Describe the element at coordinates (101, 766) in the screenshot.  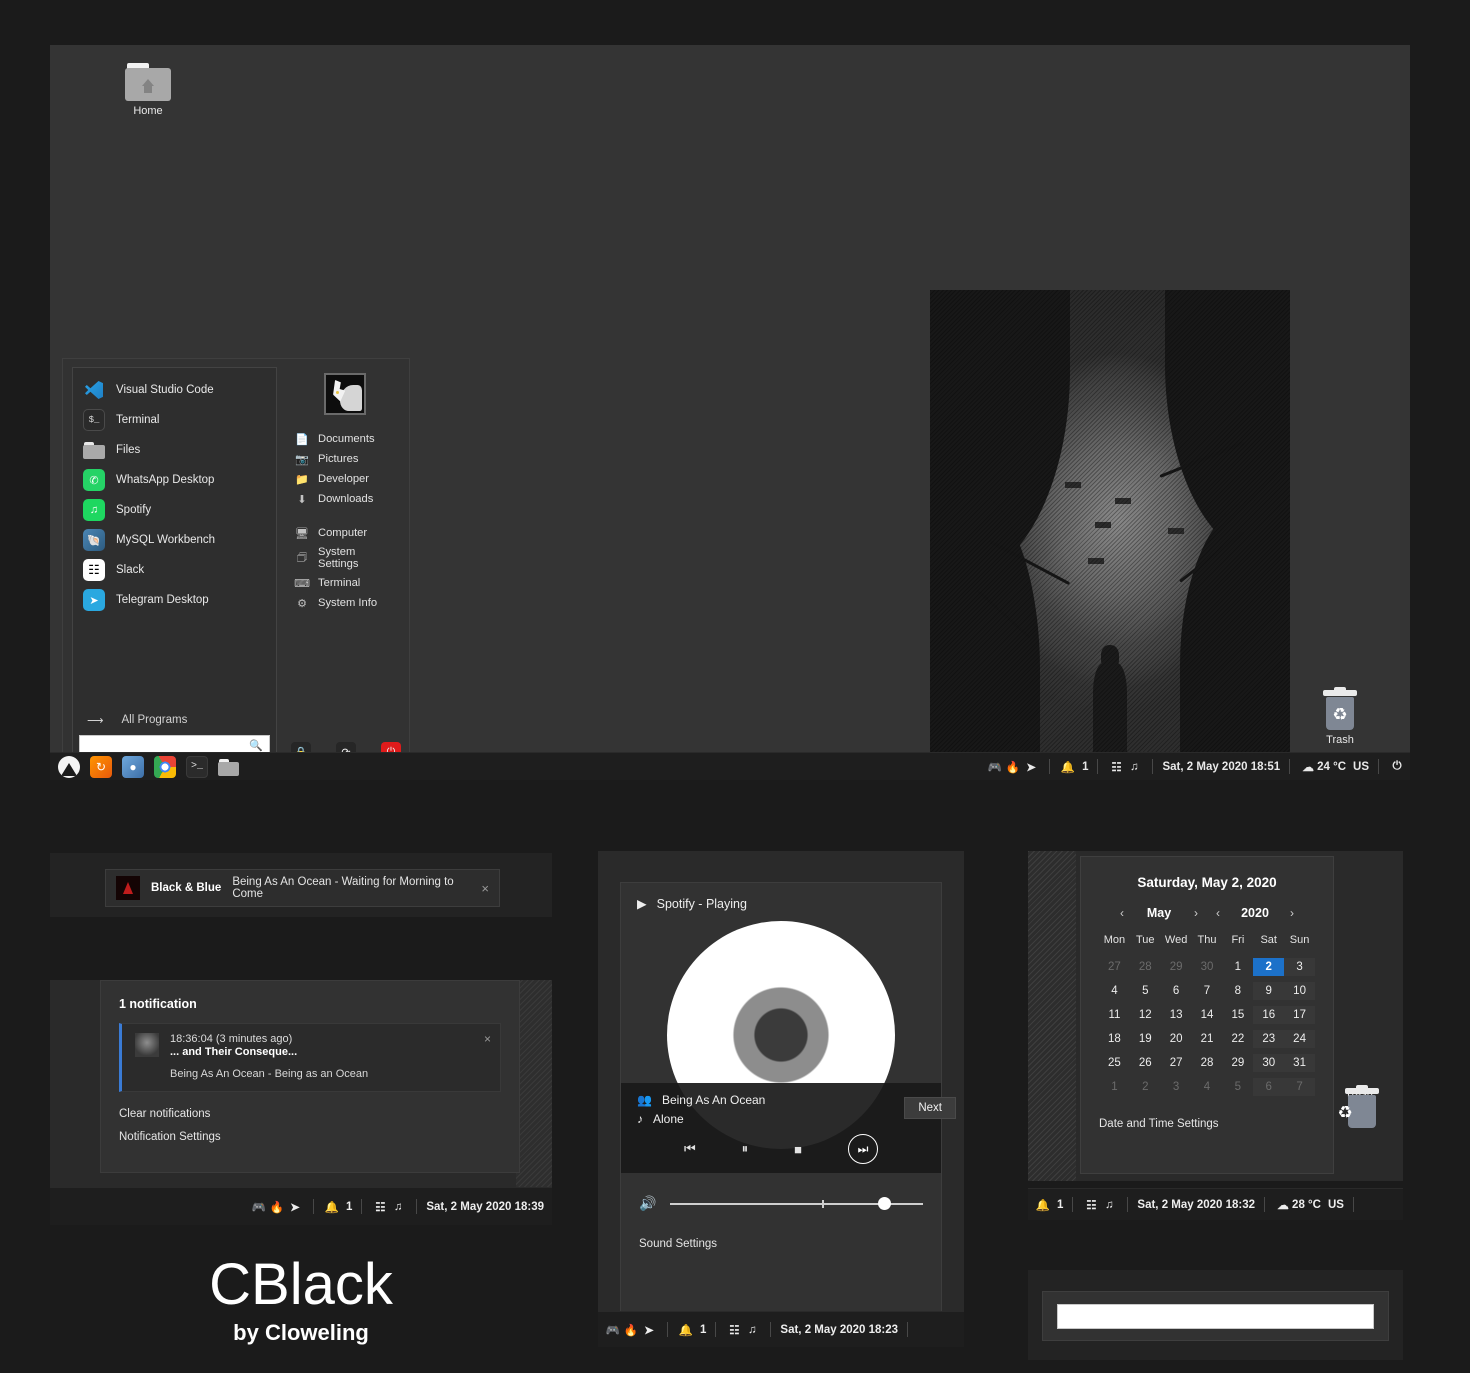
I see `firefox-icon: ↻` at that location.